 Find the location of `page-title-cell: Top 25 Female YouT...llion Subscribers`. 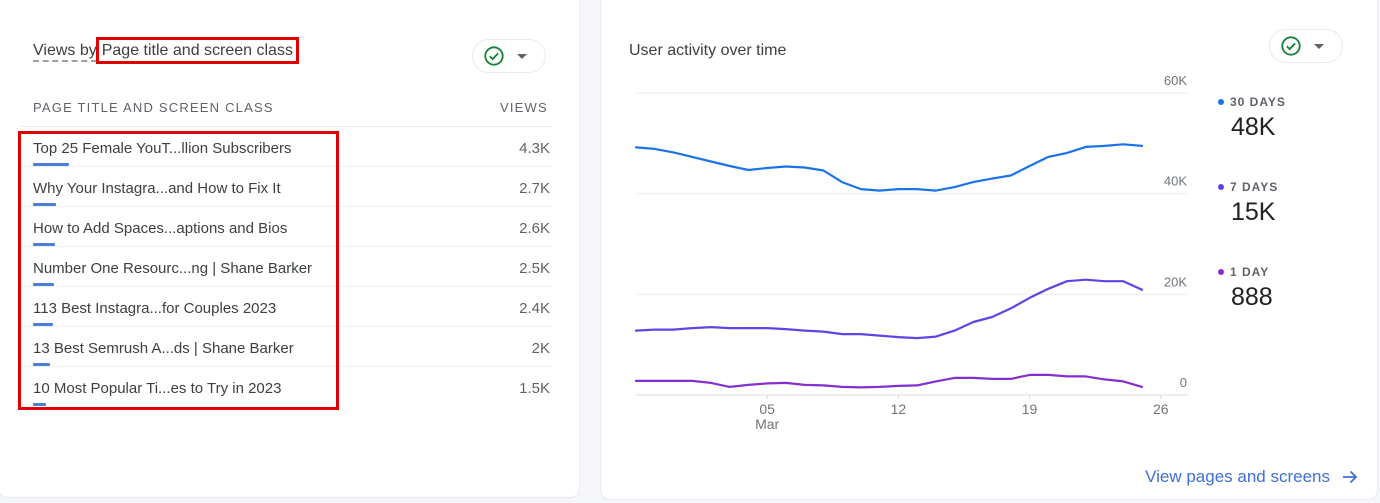

page-title-cell: Top 25 Female YouT...llion Subscribers is located at coordinates (162, 148).